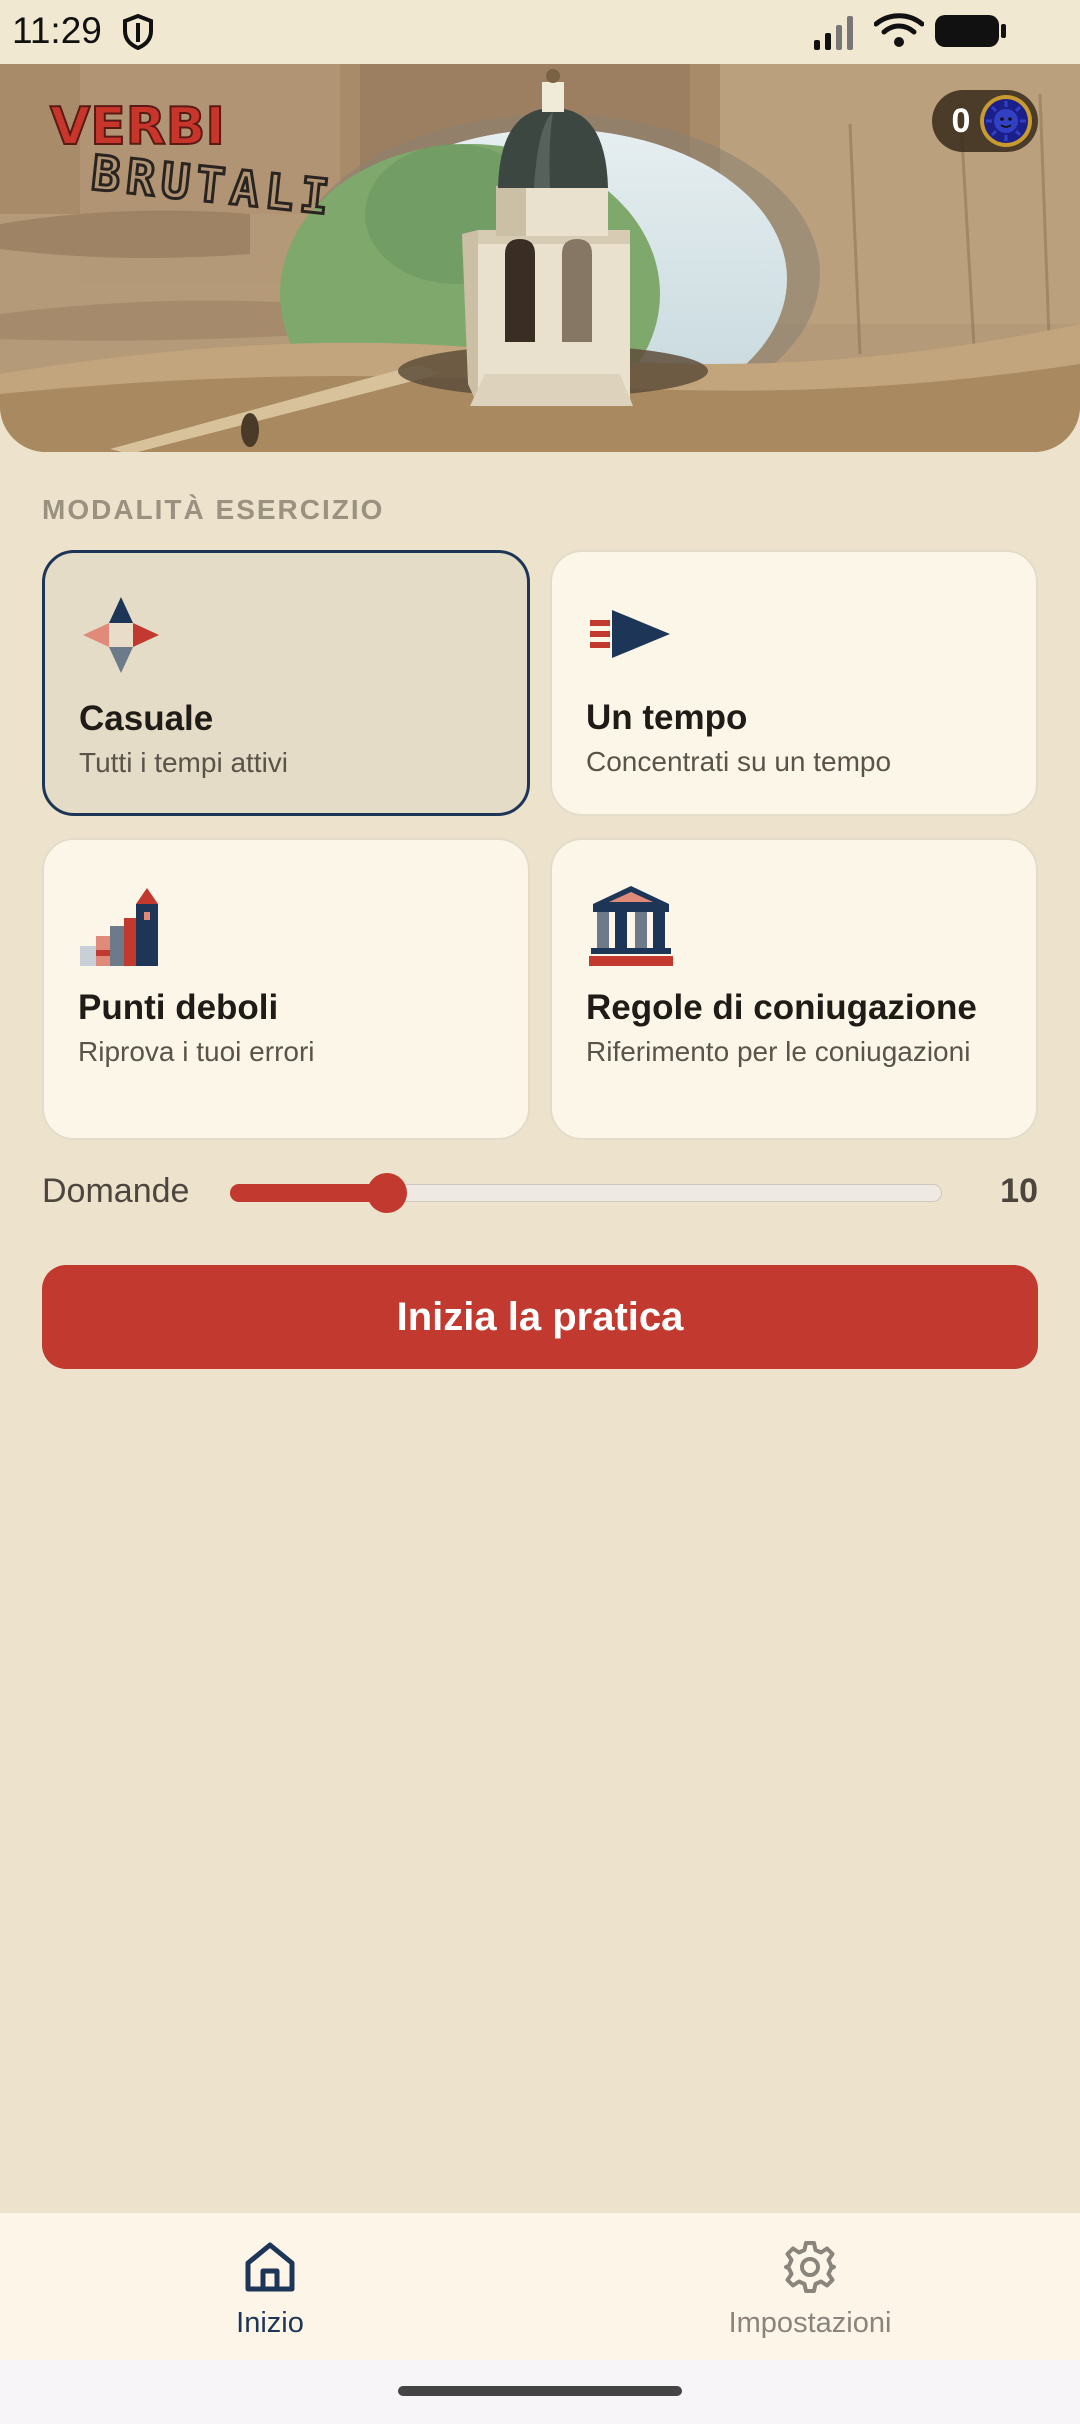  Describe the element at coordinates (146, 718) in the screenshot. I see `mode-title: Casuale` at that location.